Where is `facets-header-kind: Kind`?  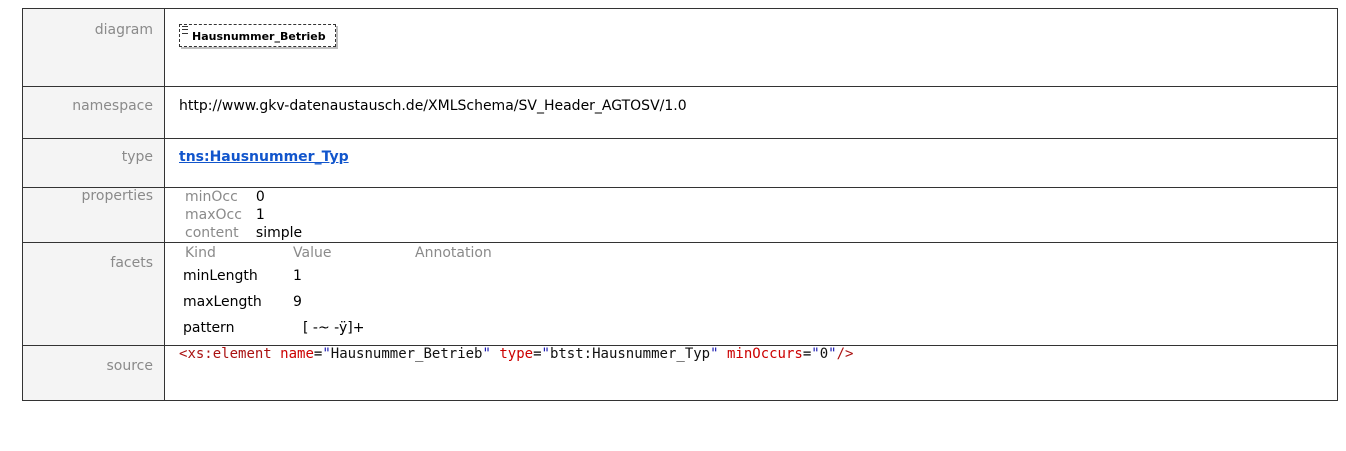
facets-header-kind: Kind is located at coordinates (200, 253).